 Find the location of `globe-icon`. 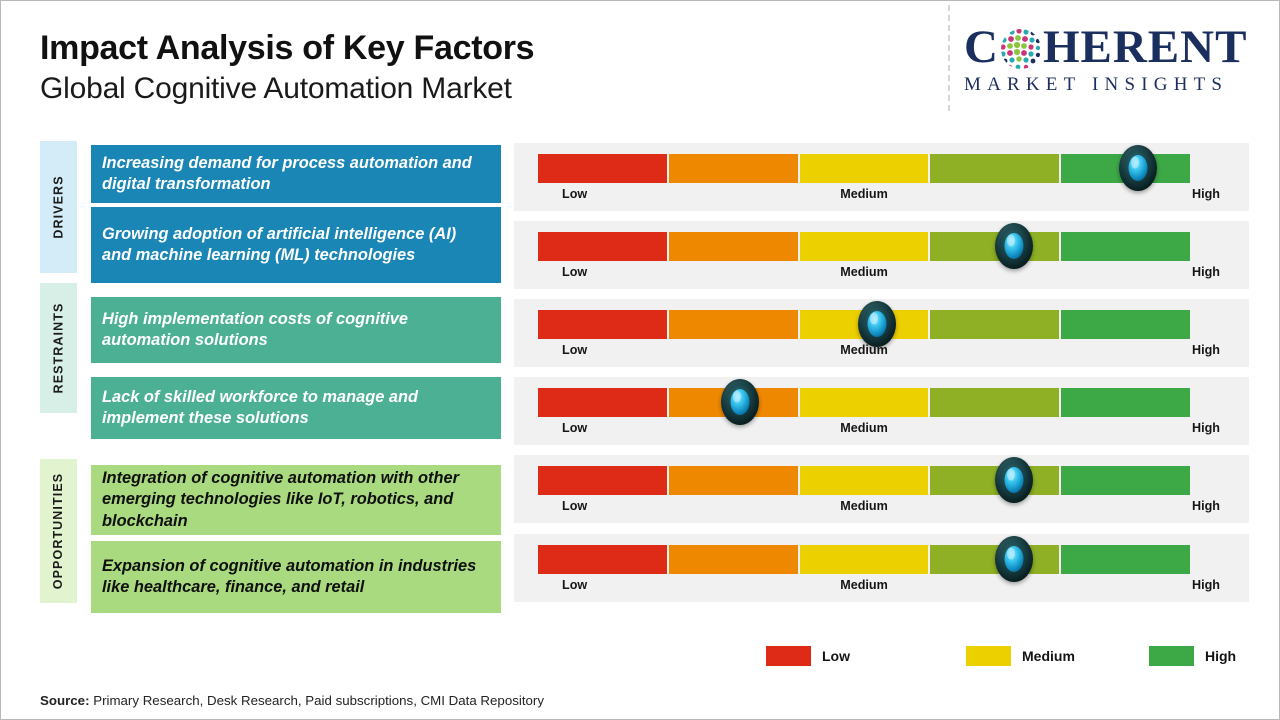

globe-icon is located at coordinates (1021, 49).